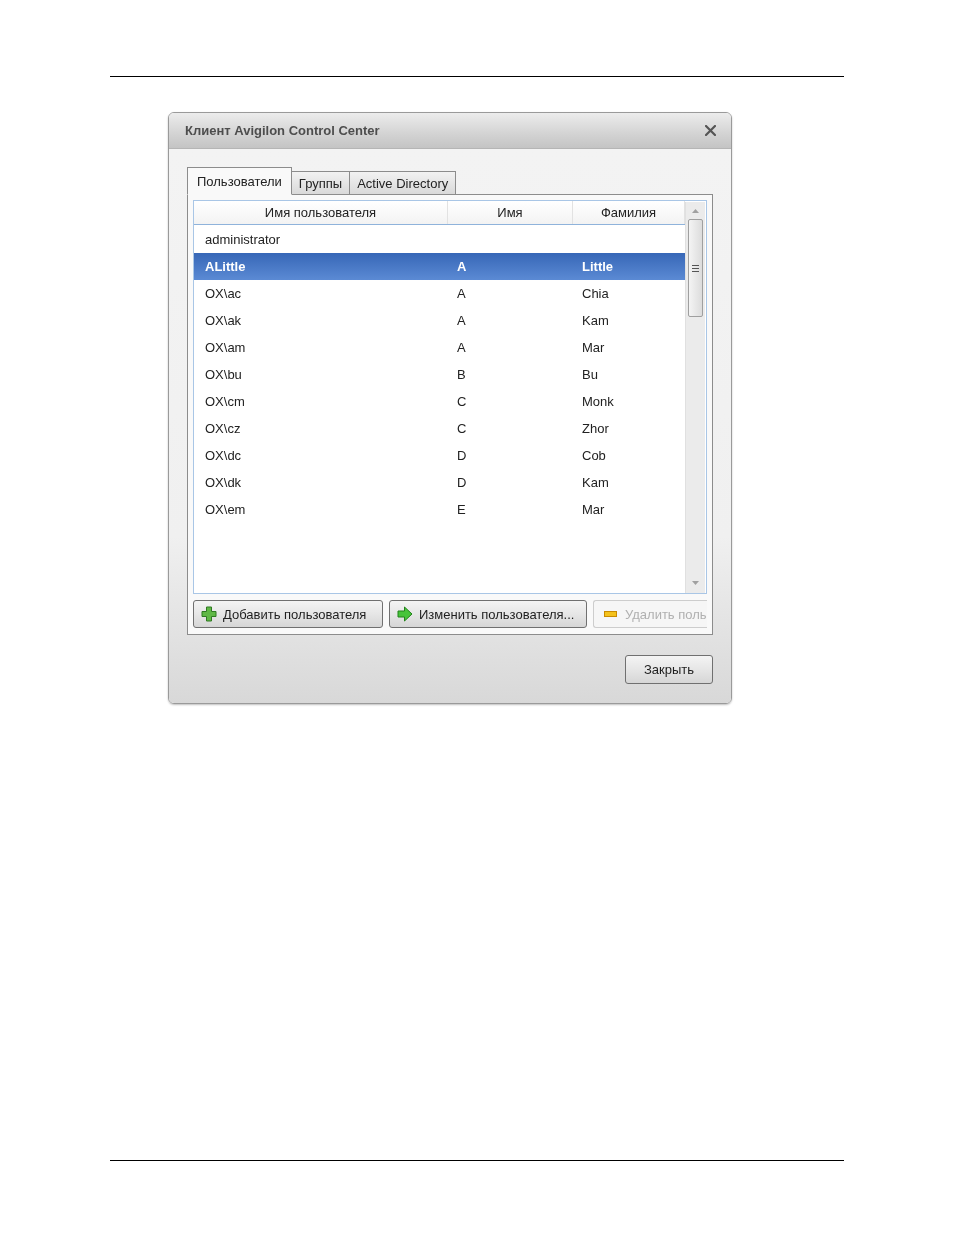  I want to click on window-title: Клиент Avigilon Control Center, so click(282, 130).